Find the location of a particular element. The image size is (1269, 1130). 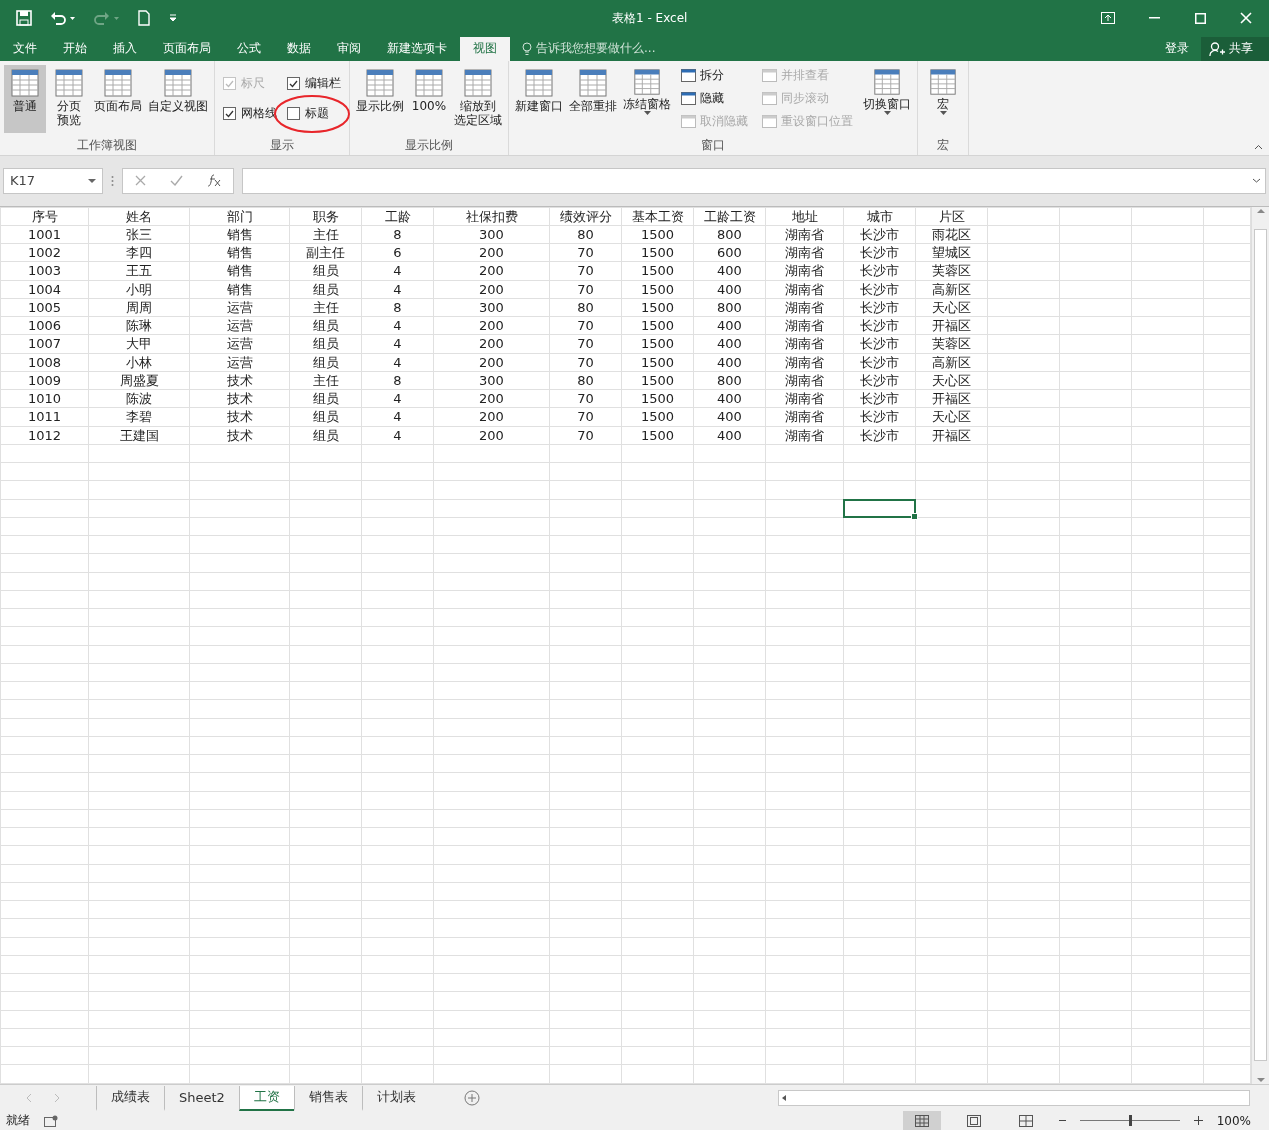

grid-icon is located at coordinates (921, 1120).